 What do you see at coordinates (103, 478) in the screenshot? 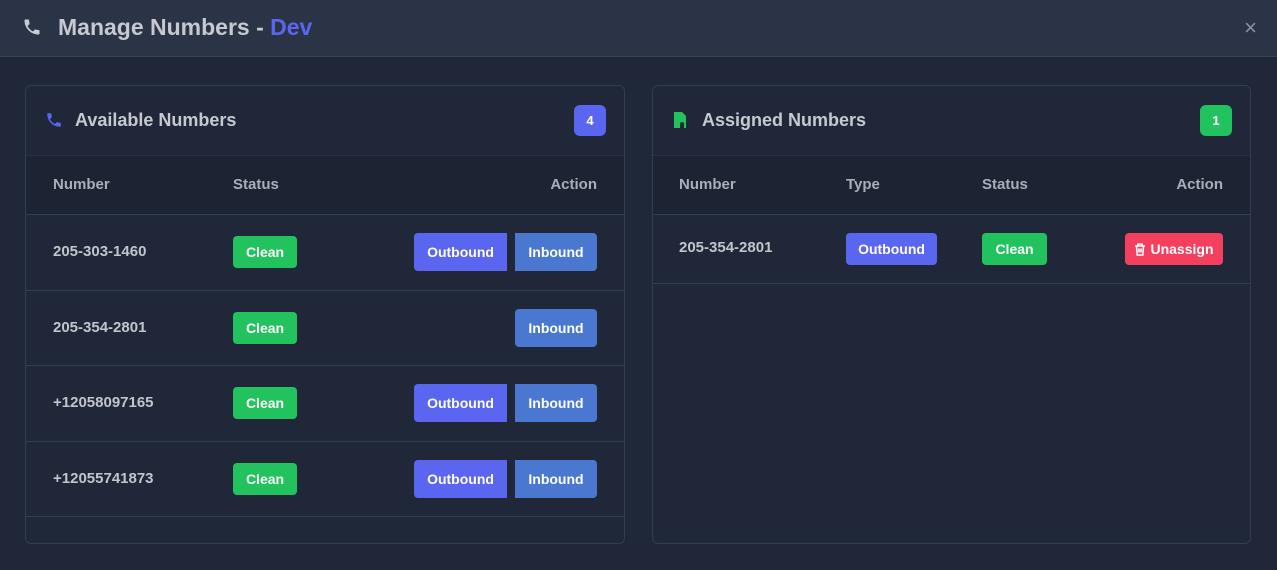
I see `phone-number: +12055741873` at bounding box center [103, 478].